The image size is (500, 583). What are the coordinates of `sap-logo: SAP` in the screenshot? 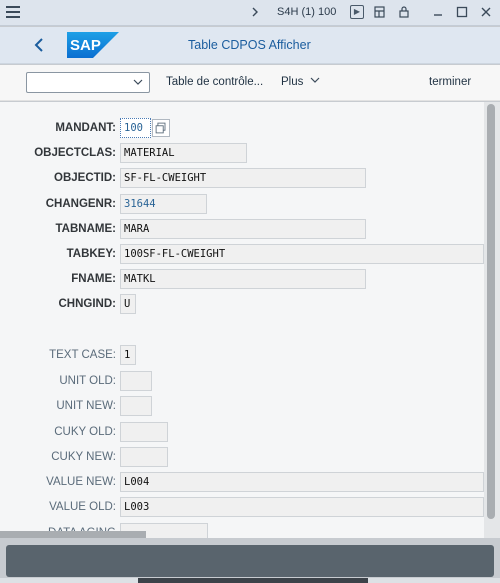 It's located at (93, 45).